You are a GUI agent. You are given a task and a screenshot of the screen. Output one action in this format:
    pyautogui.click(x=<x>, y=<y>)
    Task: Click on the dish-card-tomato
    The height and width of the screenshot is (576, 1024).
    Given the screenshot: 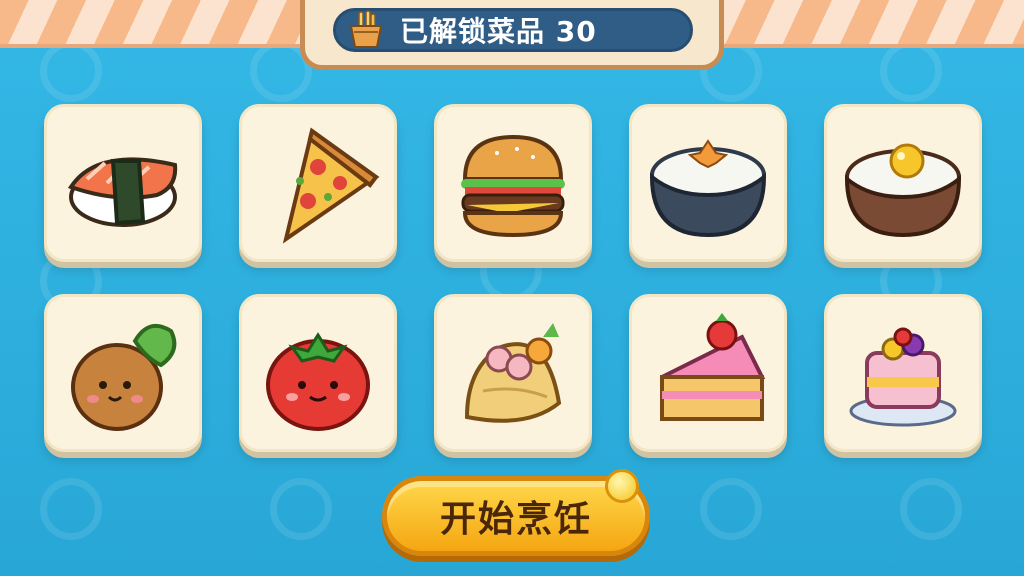 What is the action you would take?
    pyautogui.click(x=318, y=373)
    